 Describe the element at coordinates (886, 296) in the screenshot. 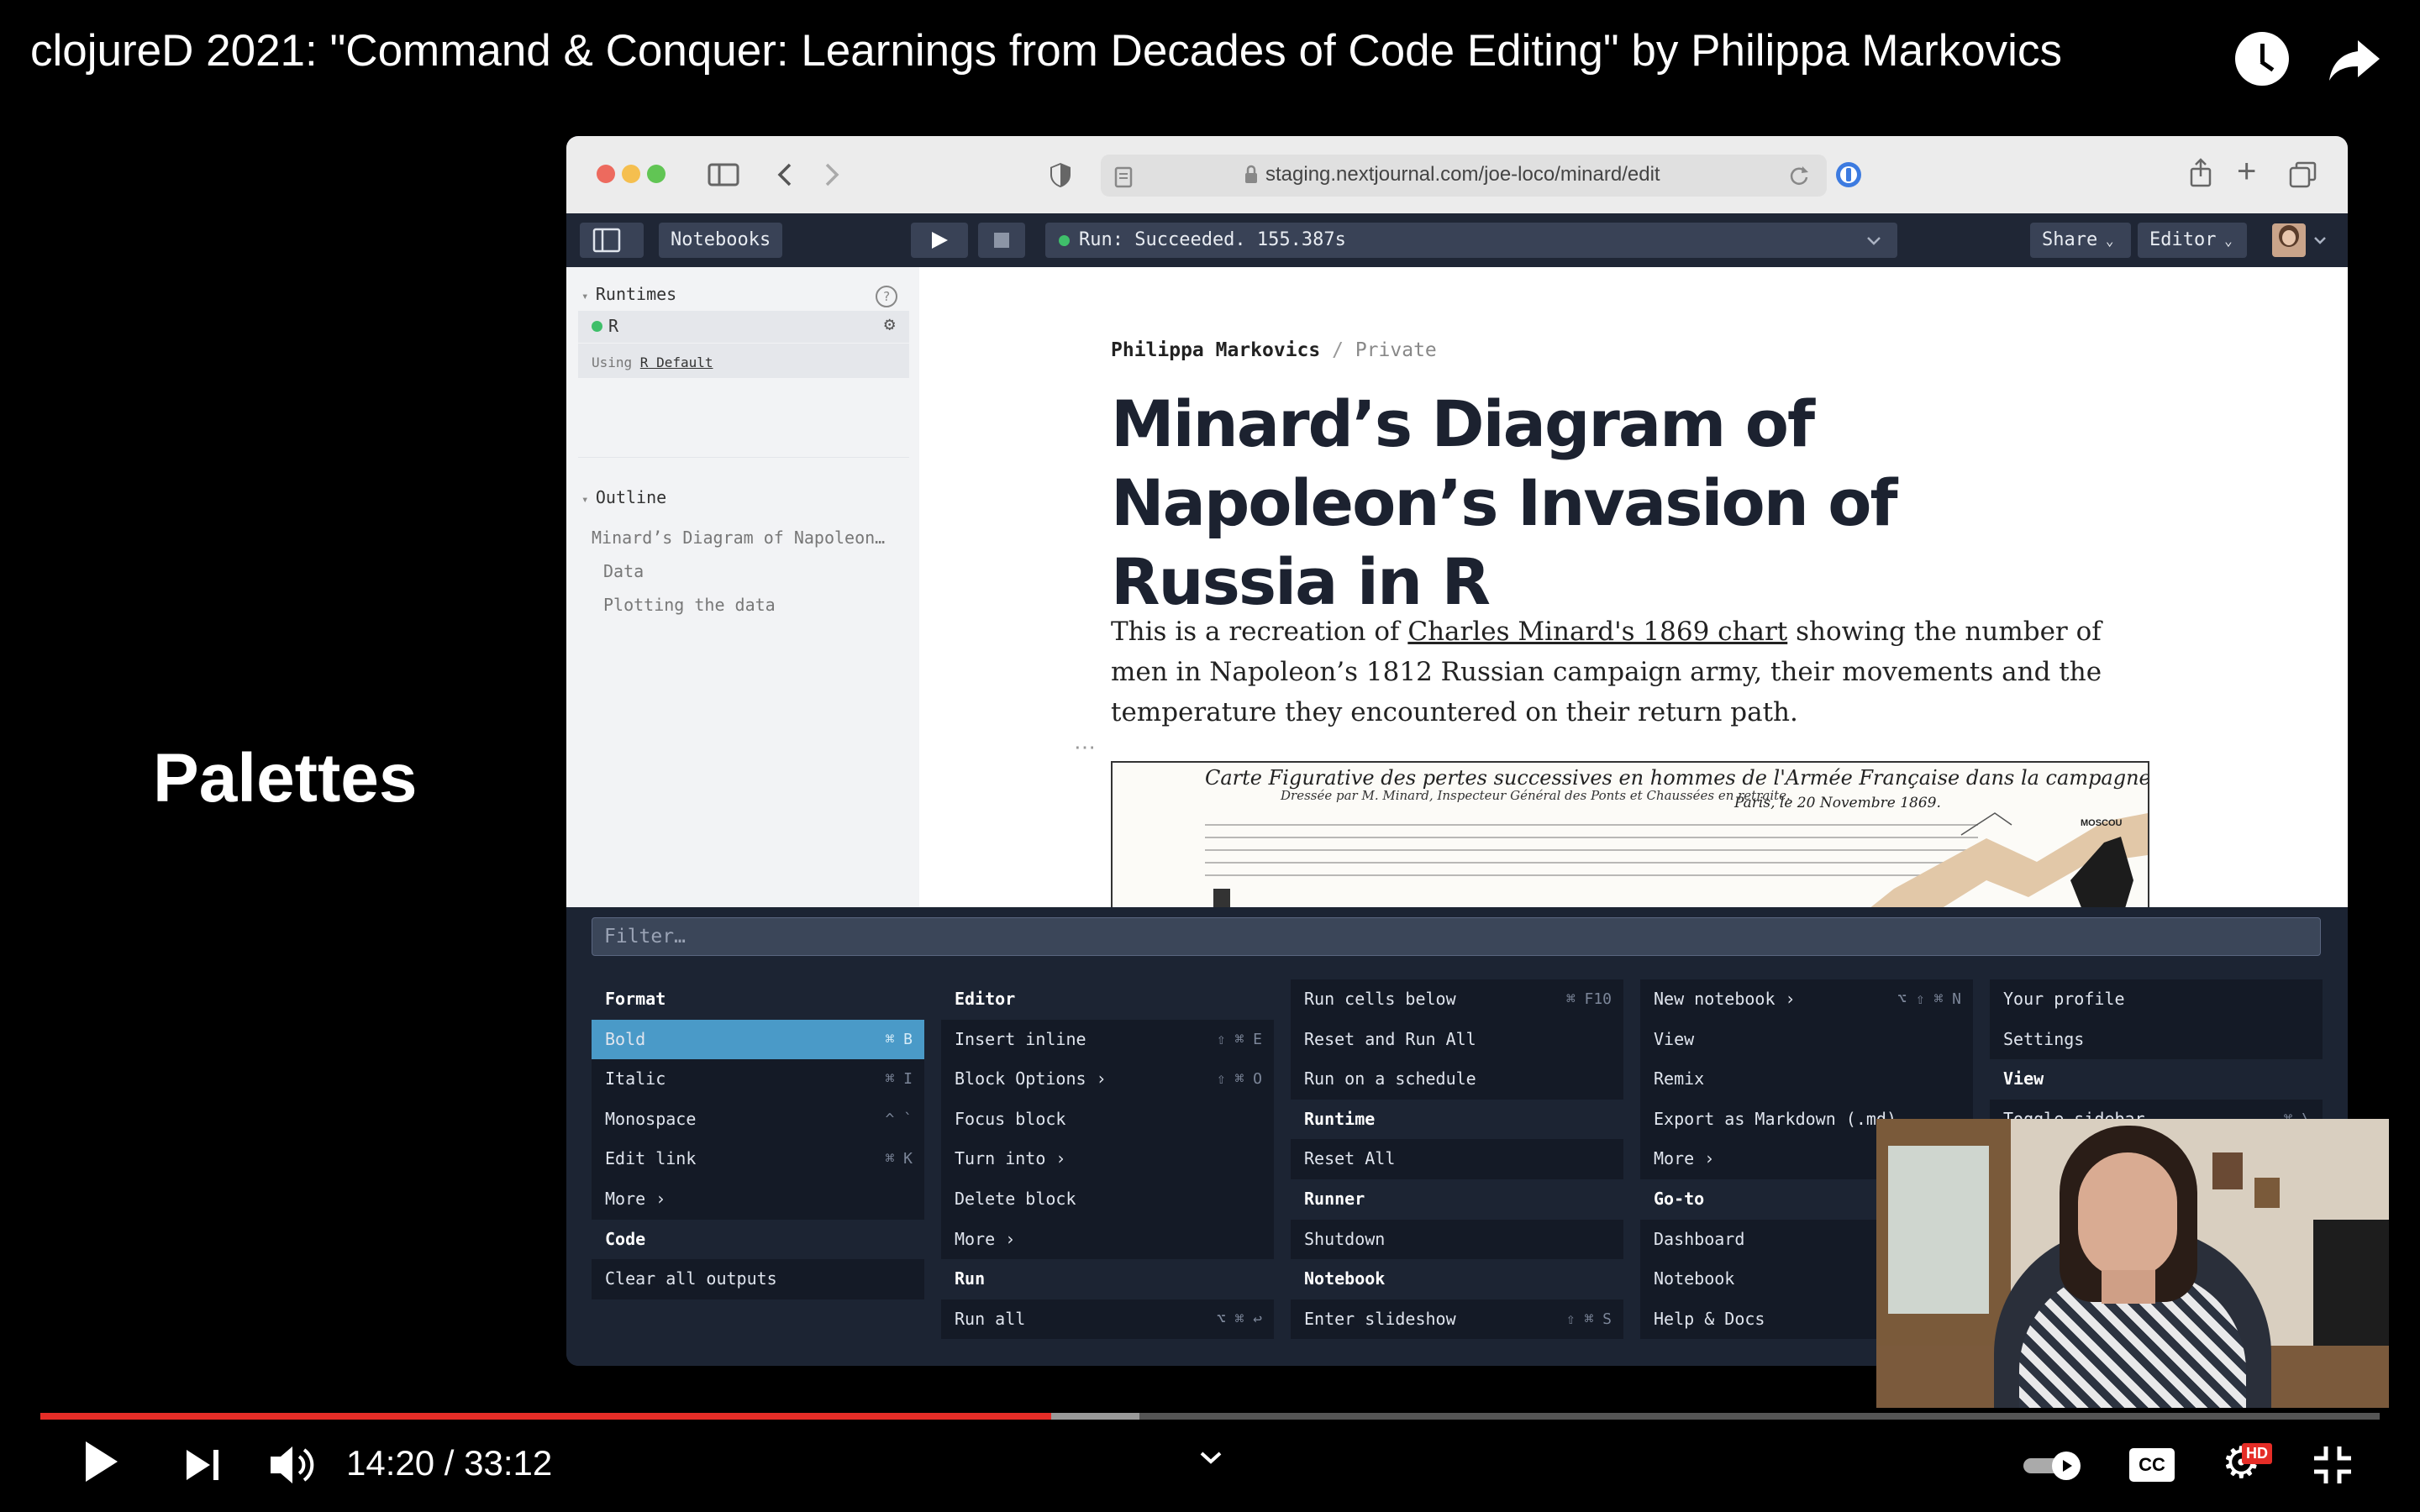

I see `help-icon: ?` at that location.